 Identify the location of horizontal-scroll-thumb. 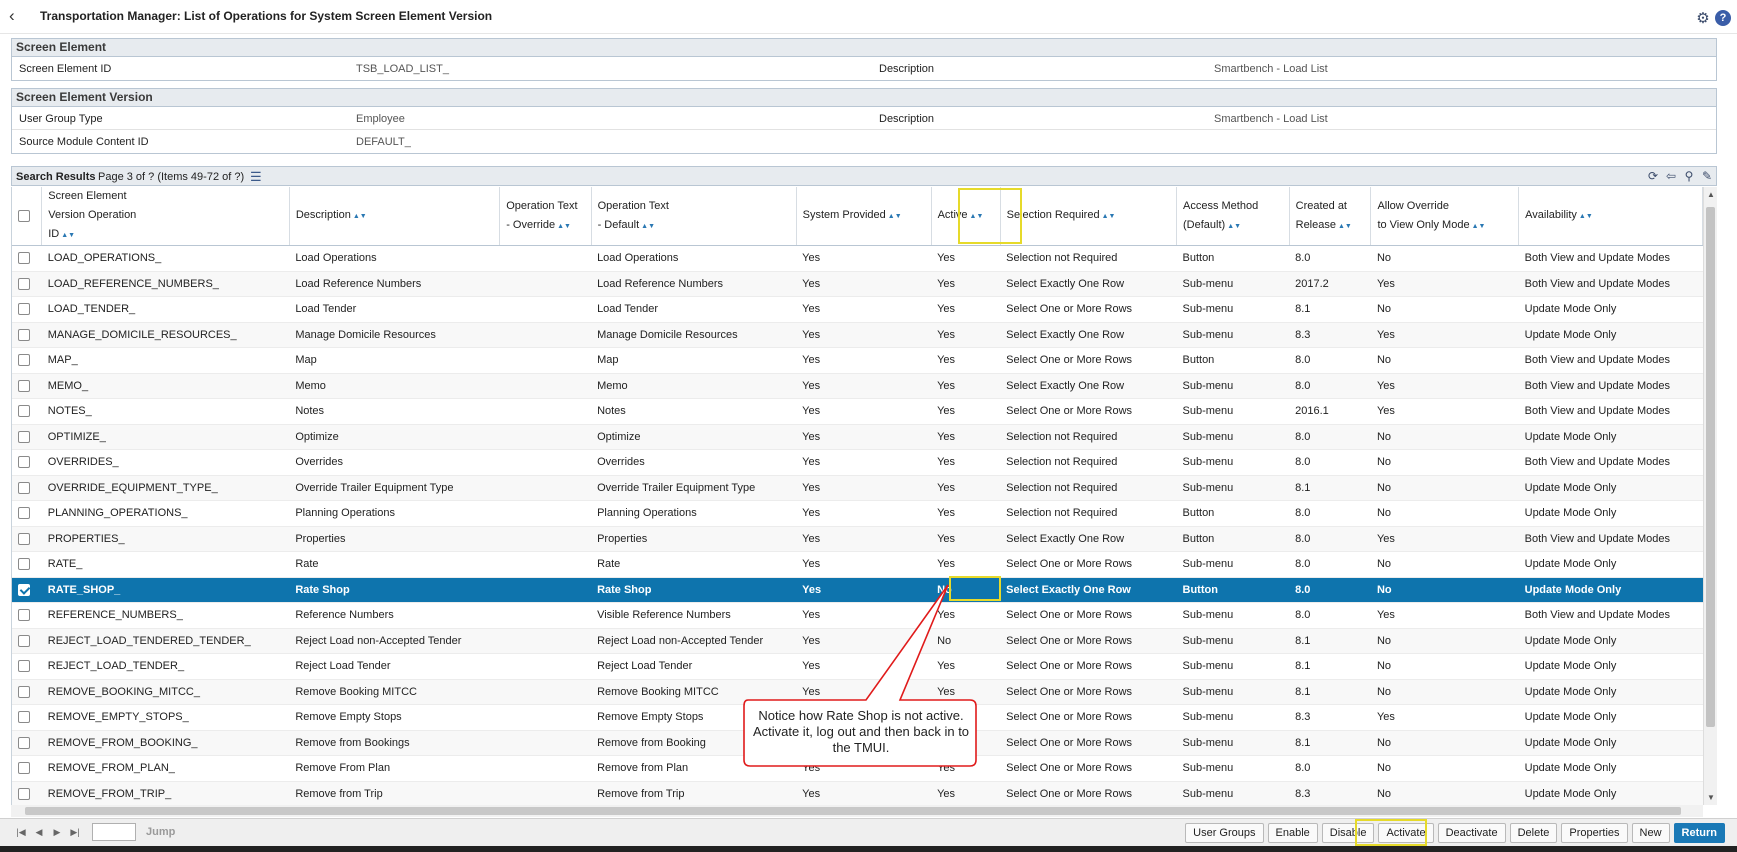
(853, 811).